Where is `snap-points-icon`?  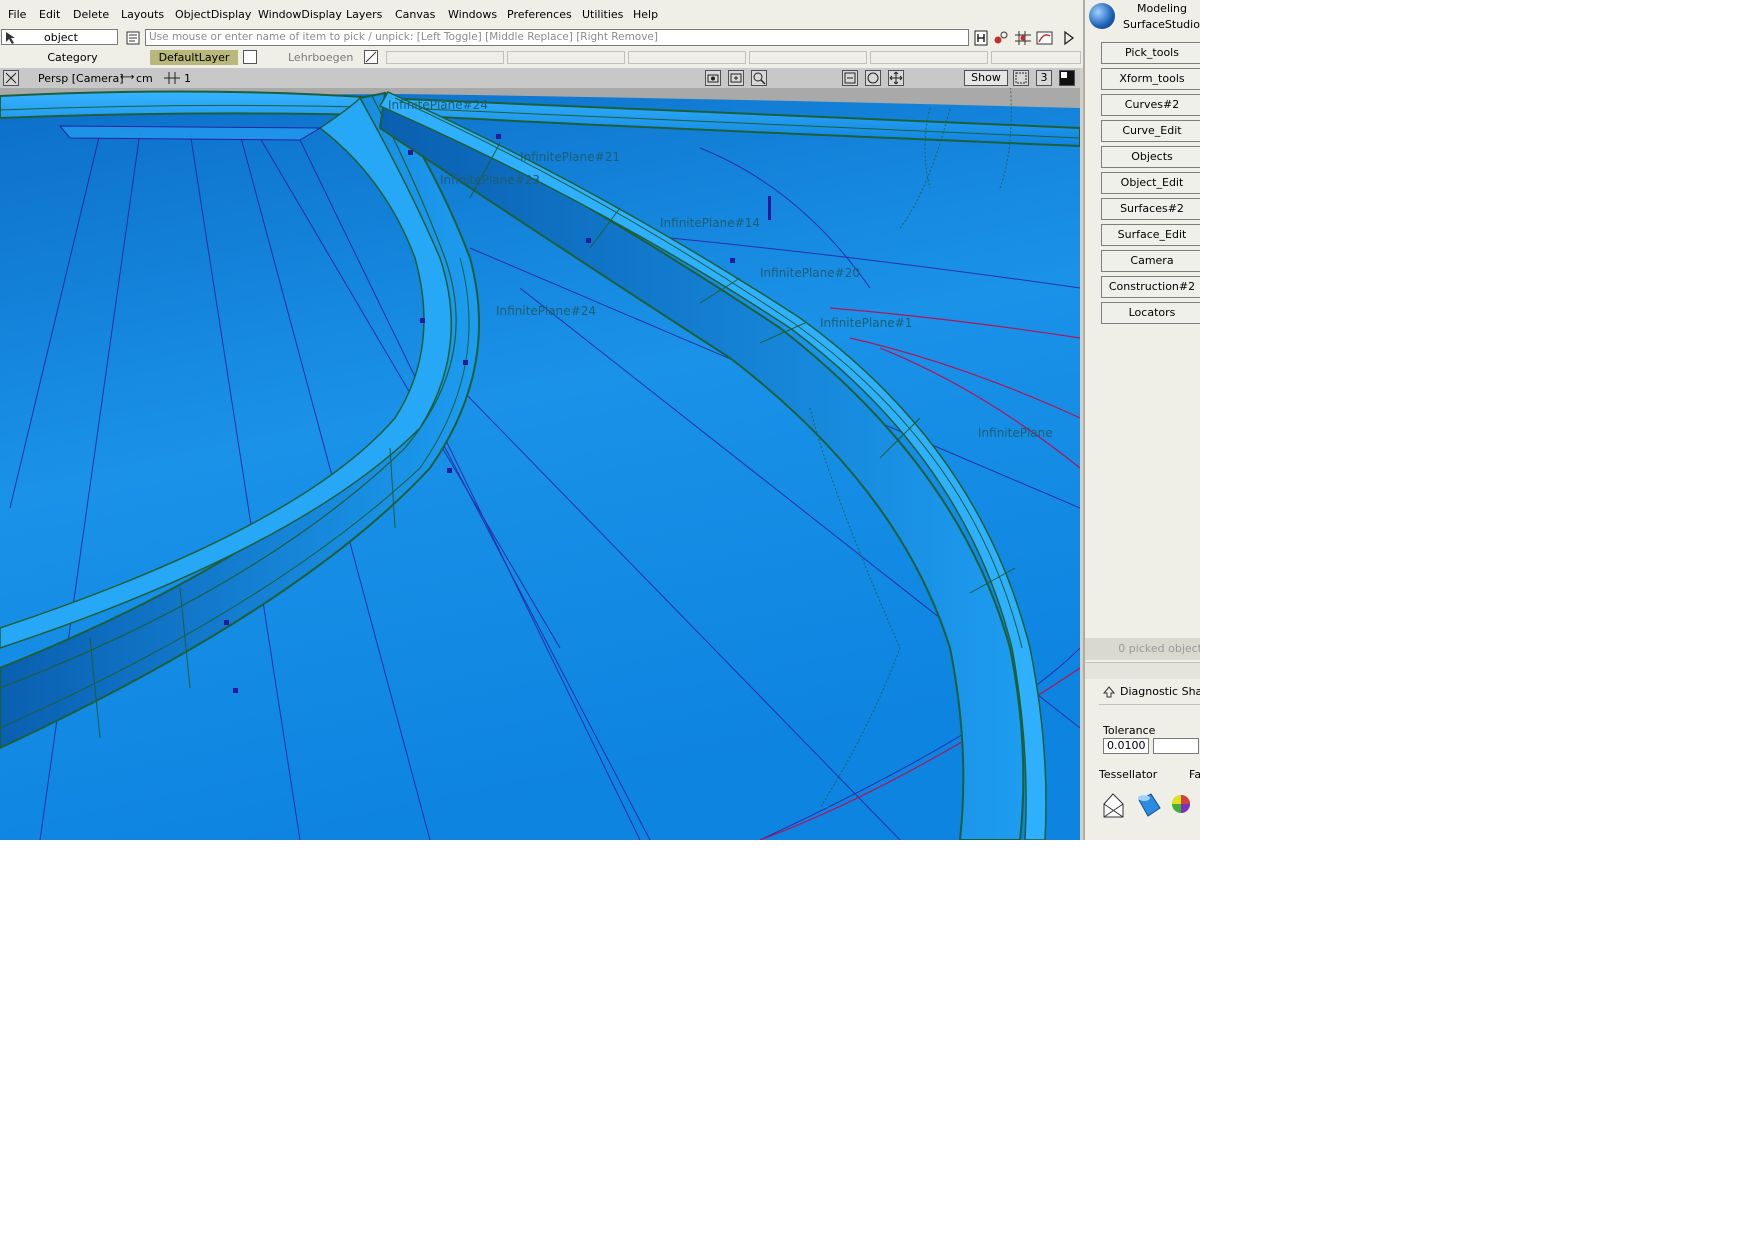
snap-points-icon is located at coordinates (1001, 38).